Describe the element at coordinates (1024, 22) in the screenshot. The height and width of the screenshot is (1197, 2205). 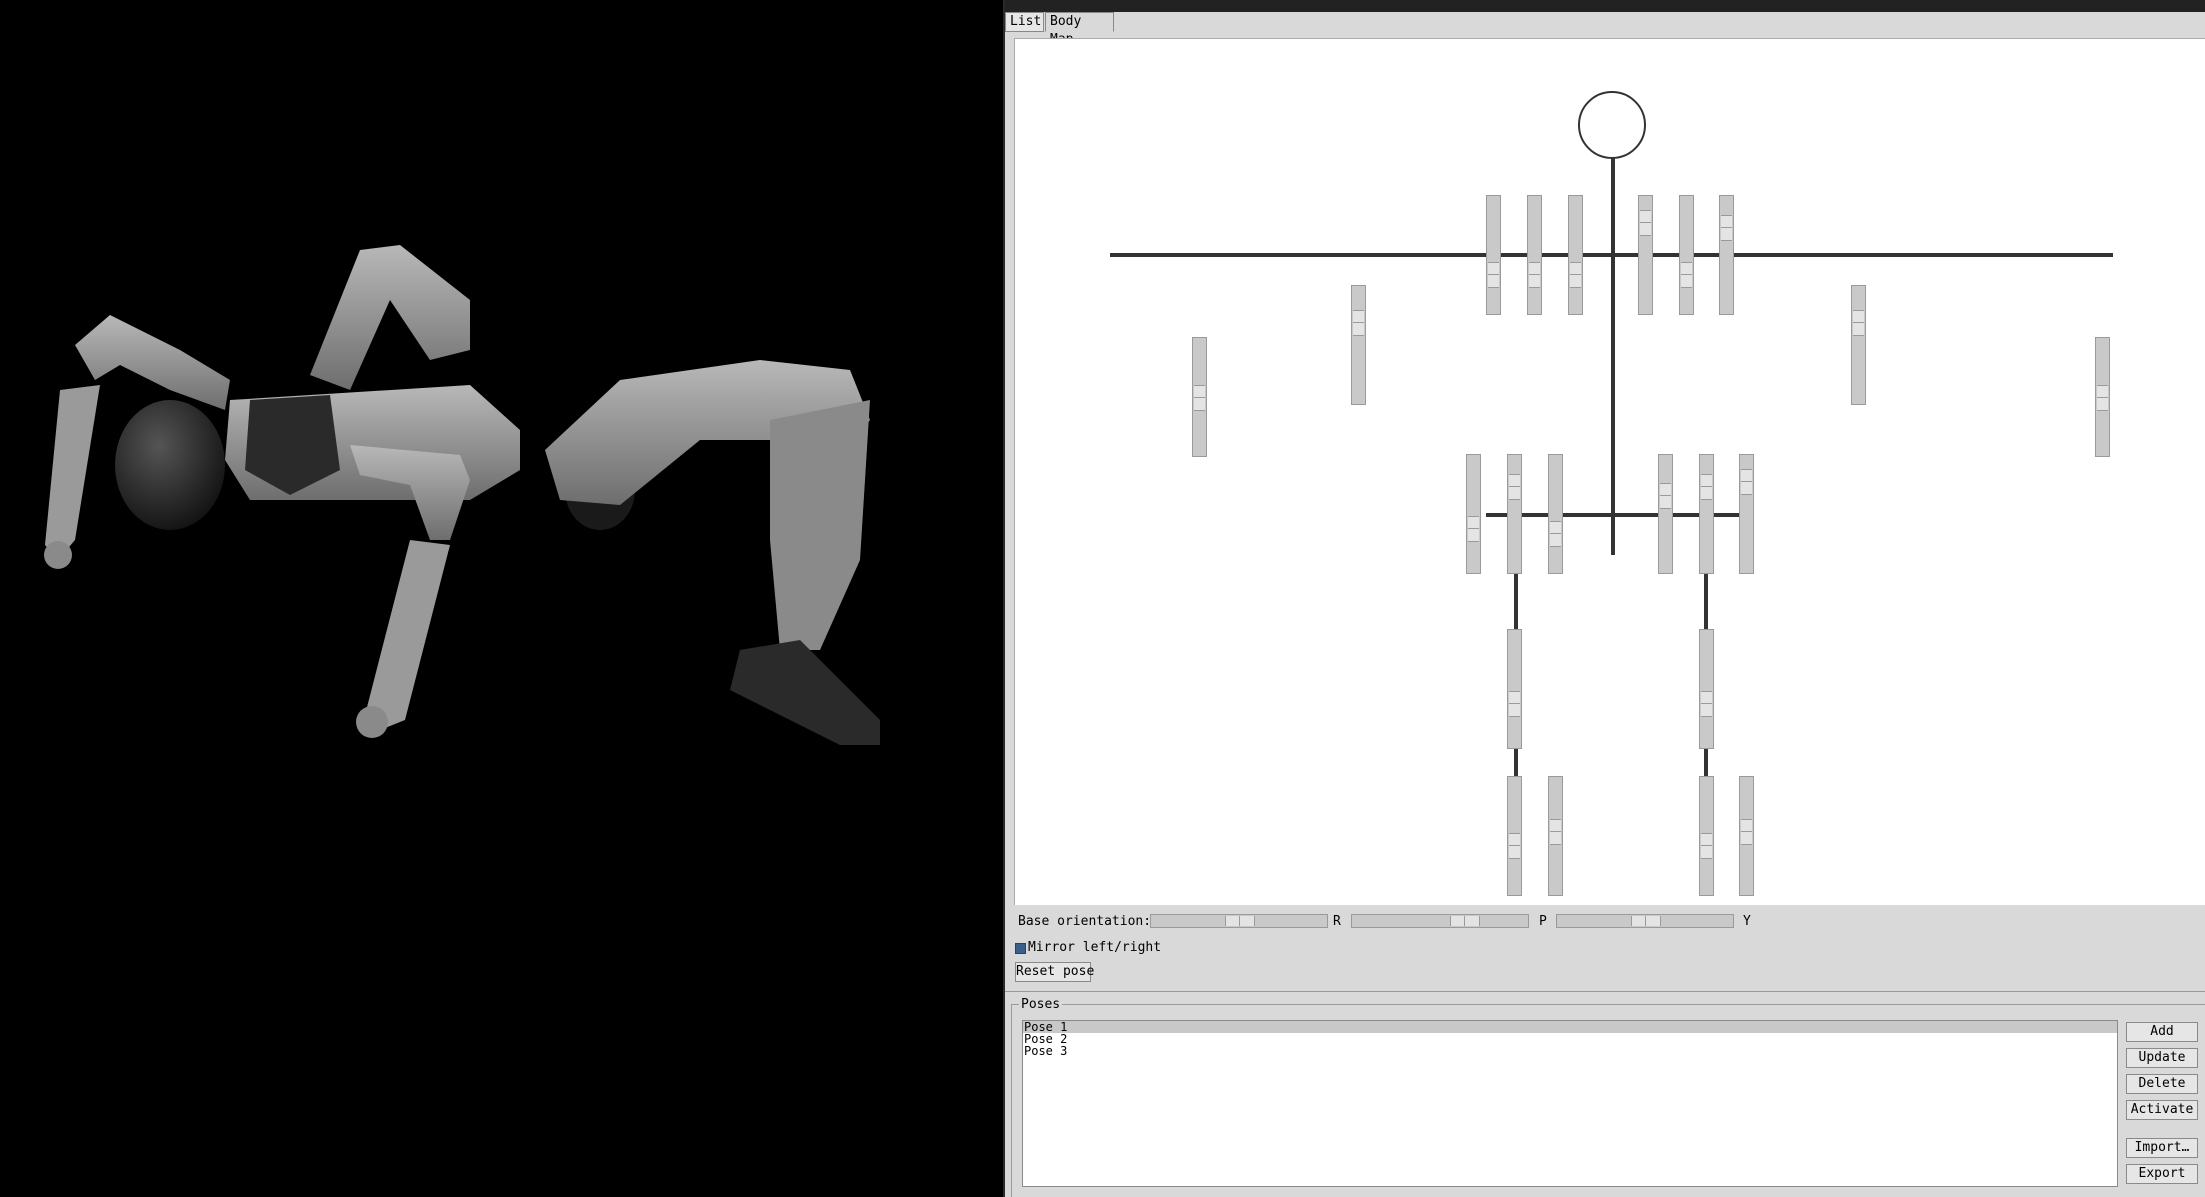
I see `tab-list: List` at that location.